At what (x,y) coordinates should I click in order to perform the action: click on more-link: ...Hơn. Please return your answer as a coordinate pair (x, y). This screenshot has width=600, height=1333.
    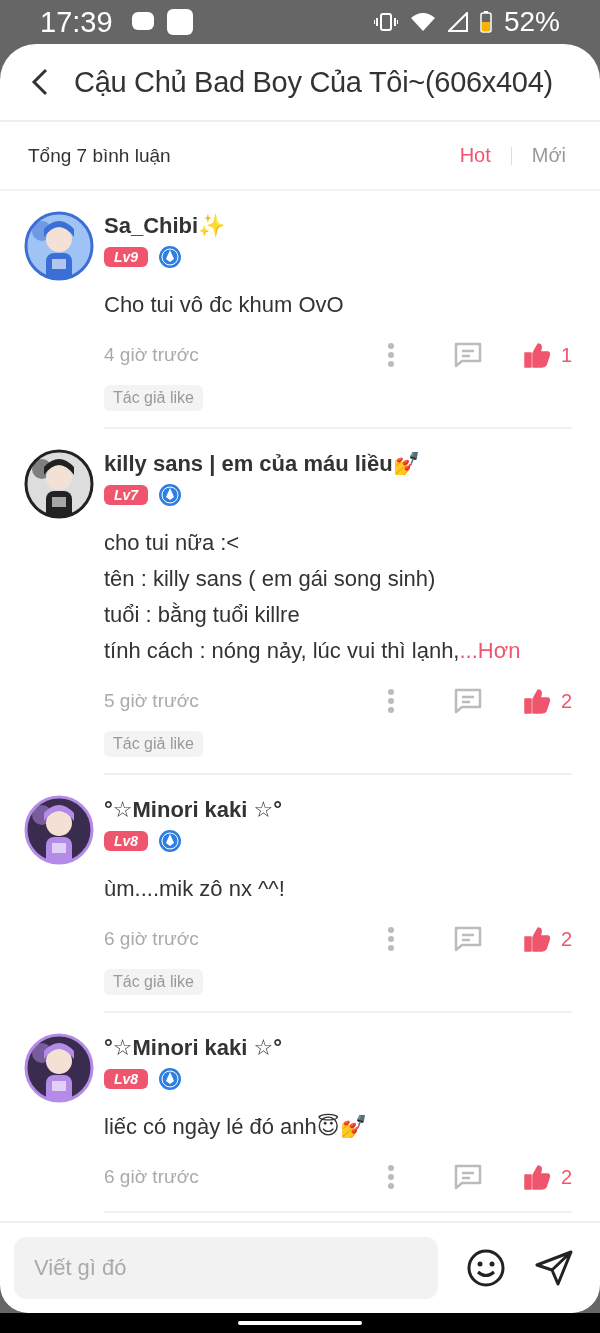
    Looking at the image, I should click on (490, 650).